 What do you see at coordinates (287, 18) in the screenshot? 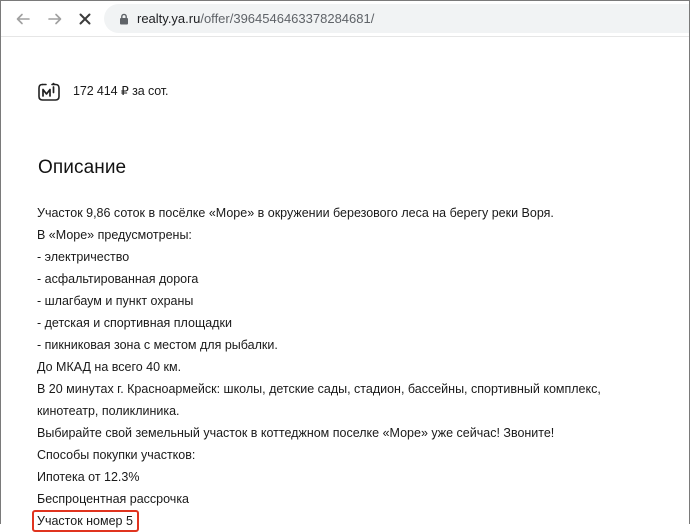
I see `url-path: /offer/3964546463378284681/` at bounding box center [287, 18].